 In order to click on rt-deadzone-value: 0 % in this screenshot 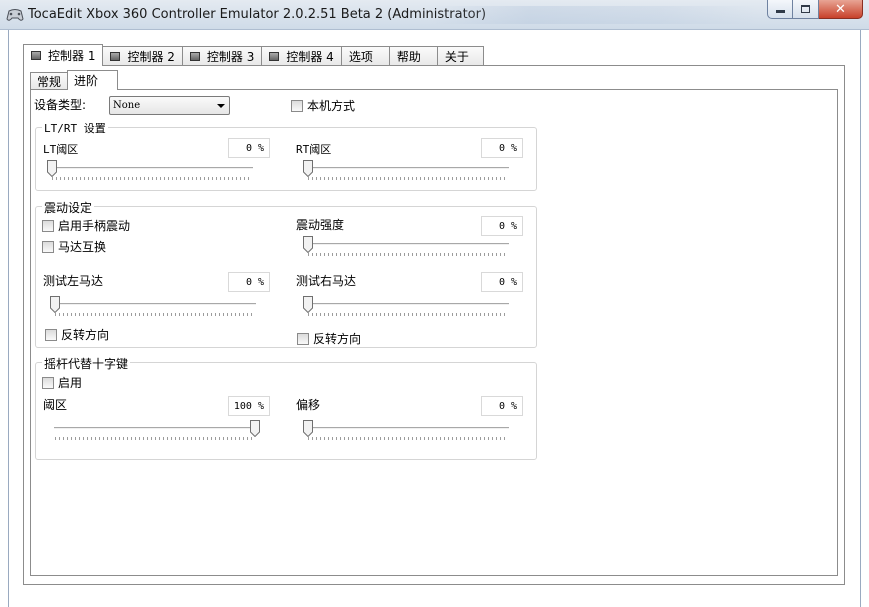, I will do `click(502, 148)`.